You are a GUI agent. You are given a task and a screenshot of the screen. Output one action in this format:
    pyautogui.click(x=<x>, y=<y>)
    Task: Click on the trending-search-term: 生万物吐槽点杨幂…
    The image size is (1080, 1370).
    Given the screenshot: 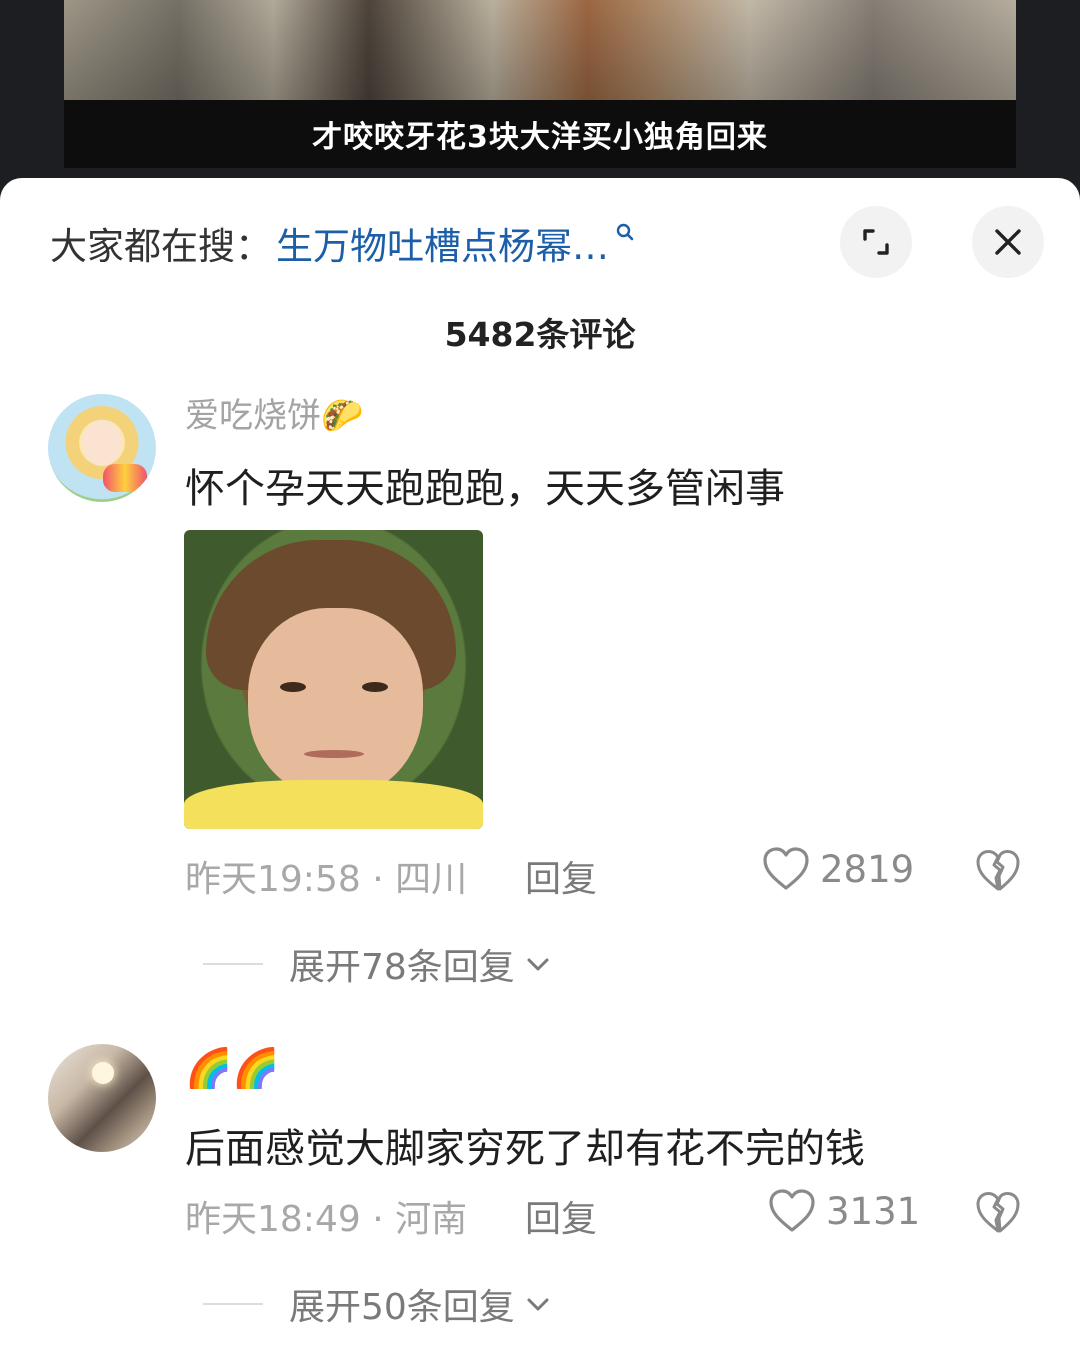 What is the action you would take?
    pyautogui.click(x=442, y=243)
    